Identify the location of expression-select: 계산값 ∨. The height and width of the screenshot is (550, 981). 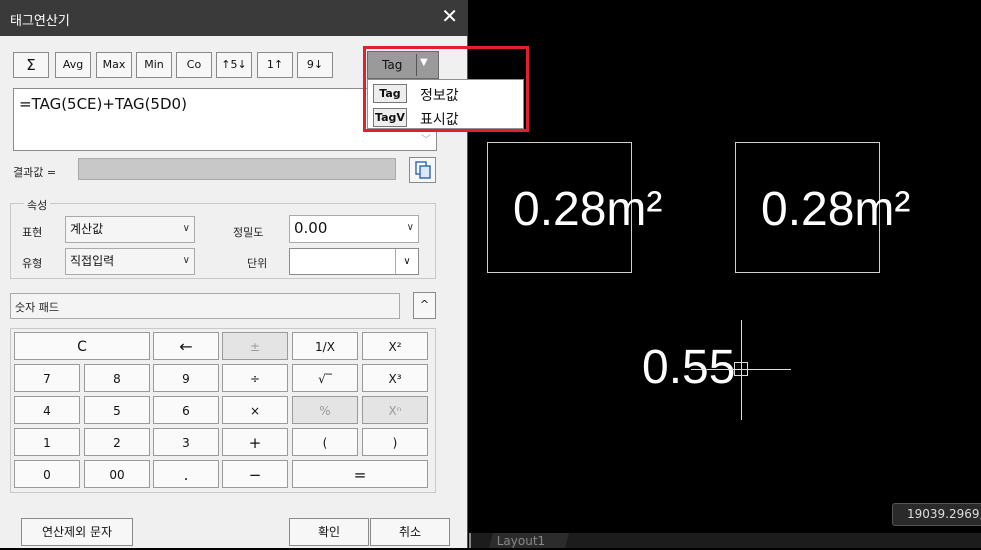
(130, 229).